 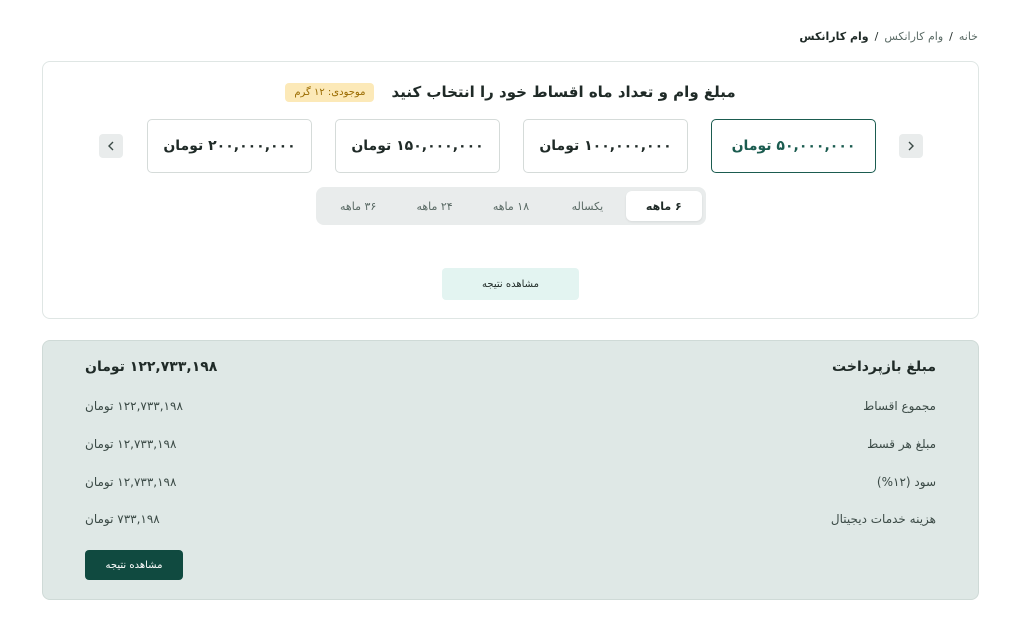 What do you see at coordinates (510, 406) in the screenshot?
I see `summary-row: مجموع اقساط ۱۲۲,۷۳۳,۱۹۸ تومان` at bounding box center [510, 406].